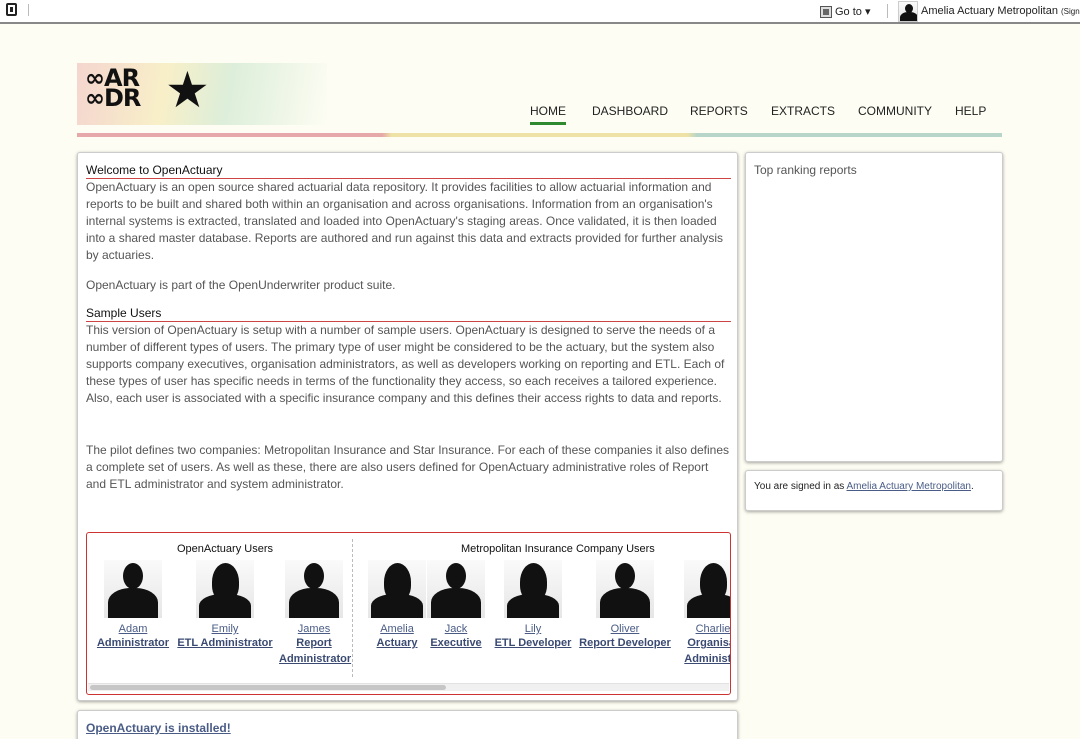  Describe the element at coordinates (187, 90) in the screenshot. I see `star-icon: ★` at that location.